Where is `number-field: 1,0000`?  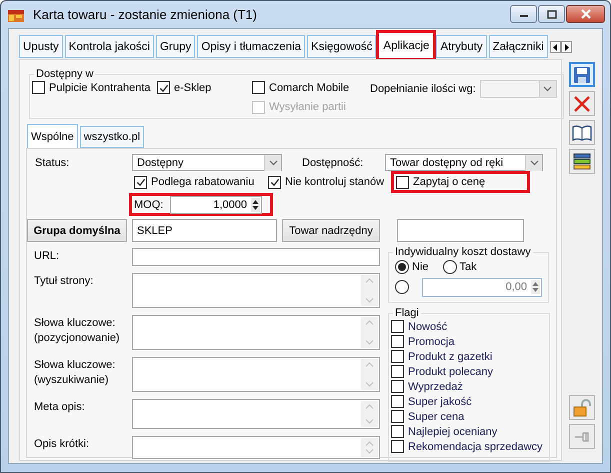
number-field: 1,0000 is located at coordinates (216, 205).